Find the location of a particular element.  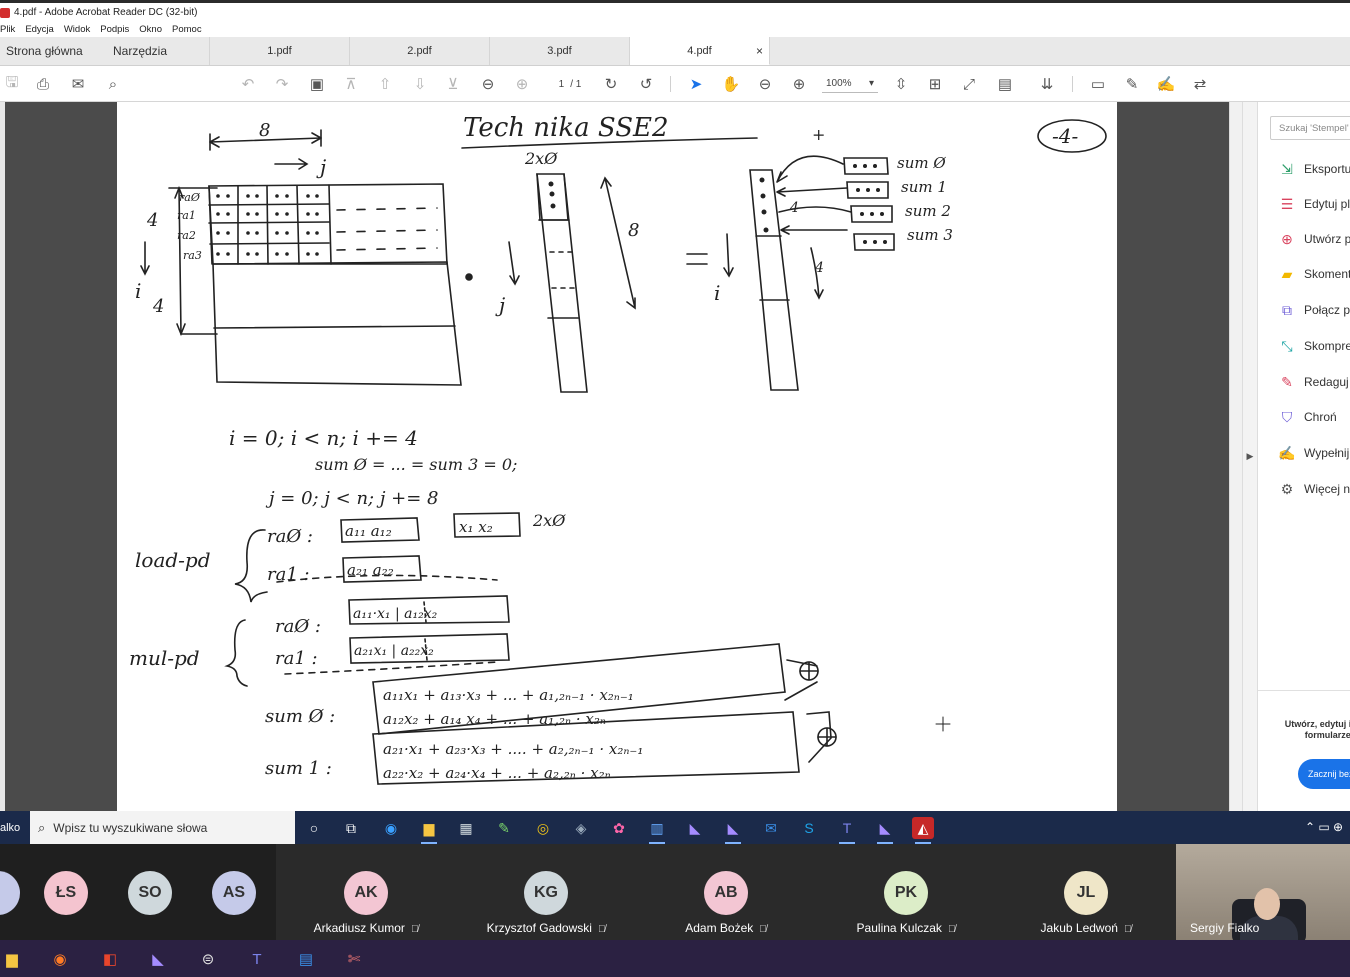

avatar: ŁS is located at coordinates (66, 893).